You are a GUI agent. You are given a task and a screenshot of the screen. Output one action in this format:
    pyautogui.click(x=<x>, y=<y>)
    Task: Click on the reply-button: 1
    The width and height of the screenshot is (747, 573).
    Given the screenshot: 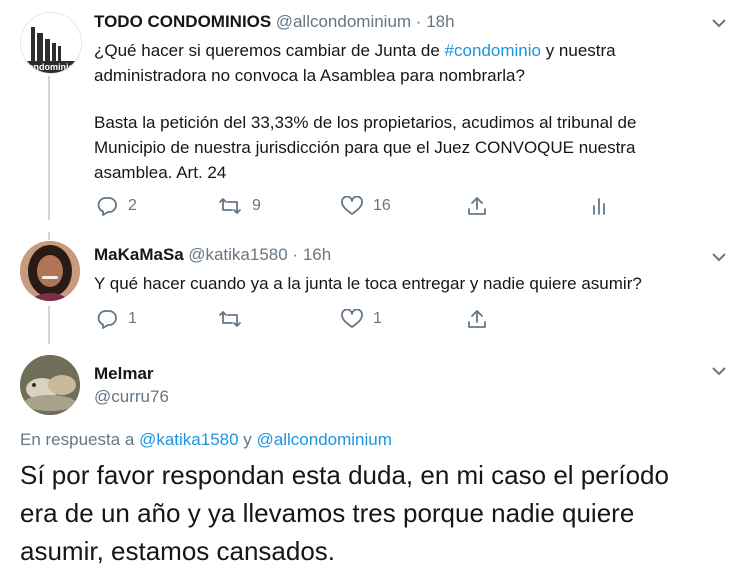 What is the action you would take?
    pyautogui.click(x=116, y=319)
    